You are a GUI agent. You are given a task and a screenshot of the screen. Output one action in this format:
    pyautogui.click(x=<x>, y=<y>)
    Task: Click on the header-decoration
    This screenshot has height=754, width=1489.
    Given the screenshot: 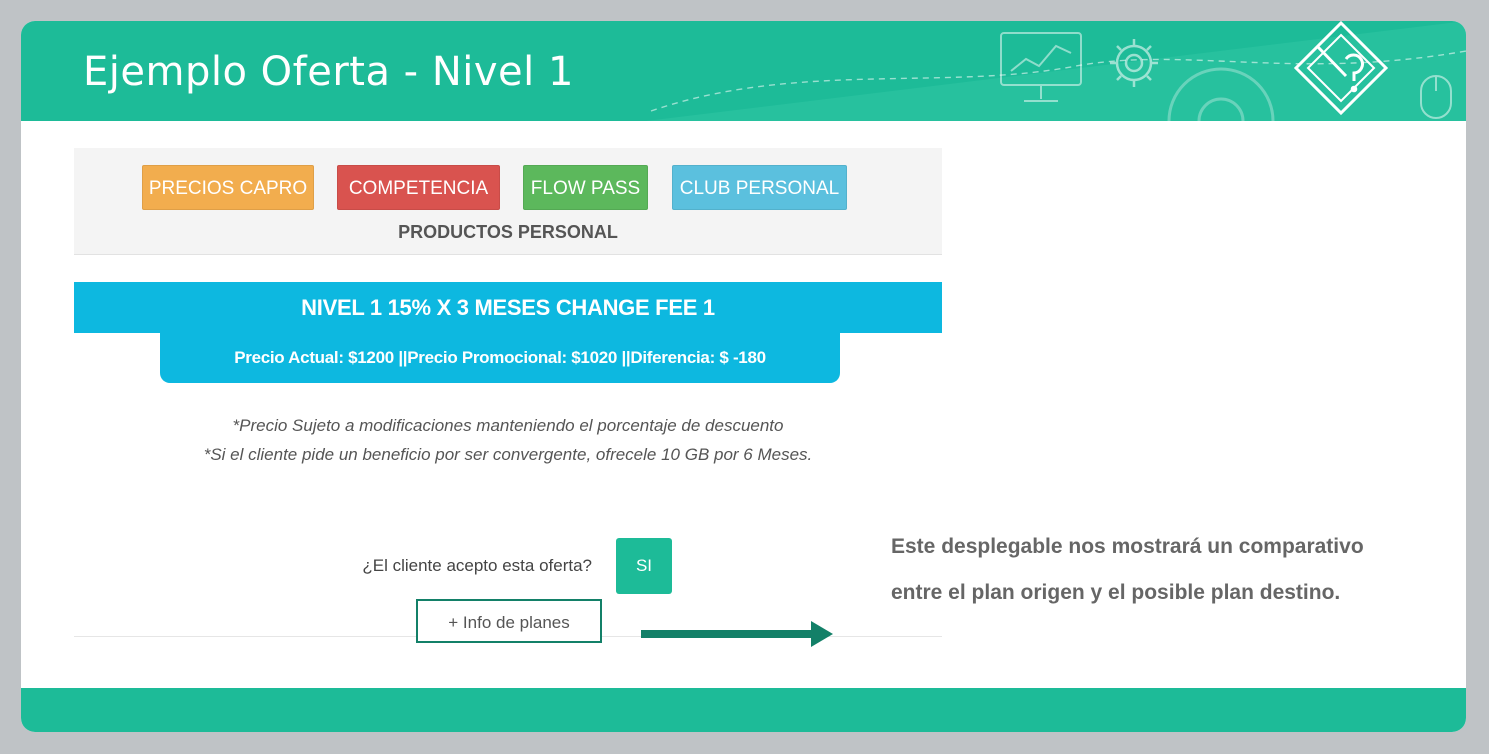 What is the action you would take?
    pyautogui.click(x=1056, y=71)
    